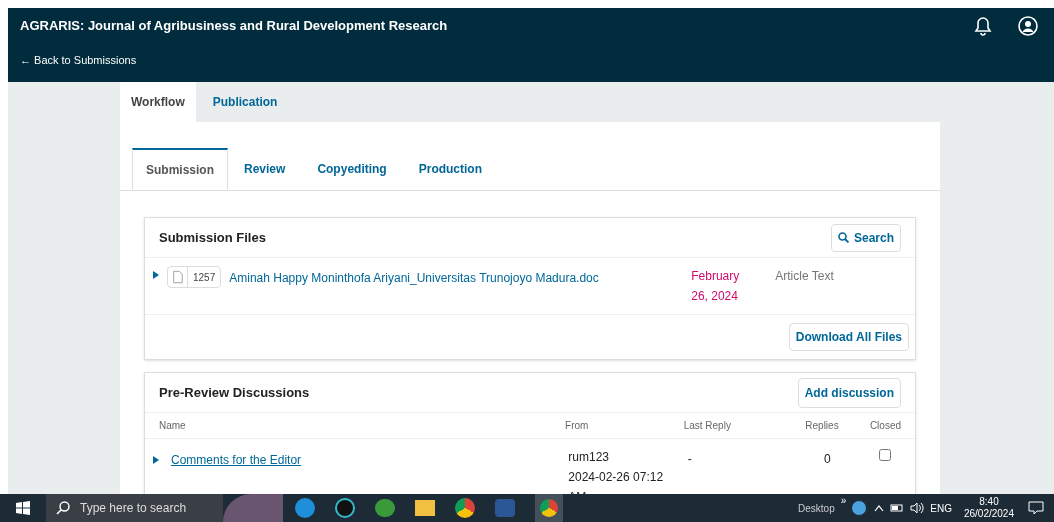 The width and height of the screenshot is (1054, 522). I want to click on discussion-link: Comments for the Editor, so click(236, 460).